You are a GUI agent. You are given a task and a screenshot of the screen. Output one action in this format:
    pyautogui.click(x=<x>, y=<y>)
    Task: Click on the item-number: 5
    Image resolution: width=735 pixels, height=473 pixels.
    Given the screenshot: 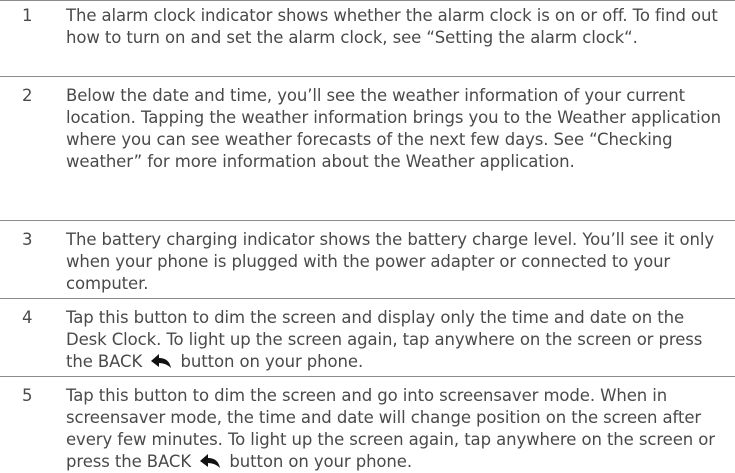 What is the action you would take?
    pyautogui.click(x=27, y=395)
    